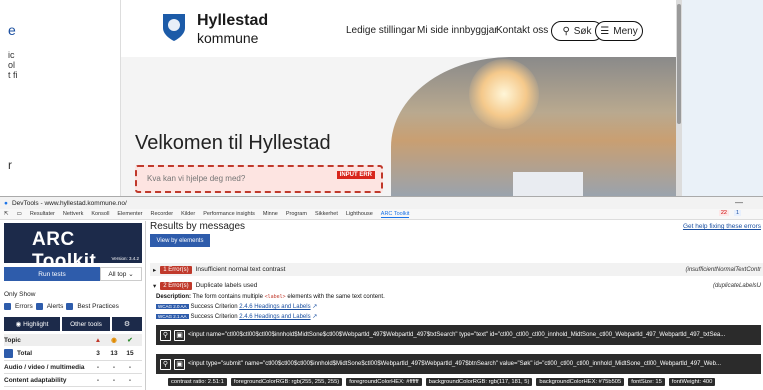 The height and width of the screenshot is (390, 763). What do you see at coordinates (52, 274) in the screenshot?
I see `run-tests-button: Run tests` at bounding box center [52, 274].